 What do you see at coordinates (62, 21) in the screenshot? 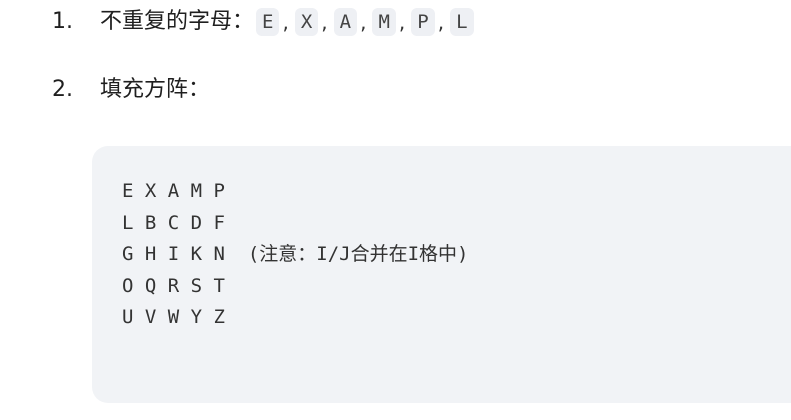
I see `list-number: 1.` at bounding box center [62, 21].